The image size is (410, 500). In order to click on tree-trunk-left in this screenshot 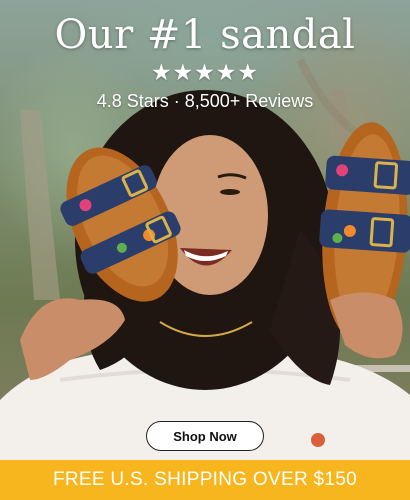, I will do `click(40, 205)`.